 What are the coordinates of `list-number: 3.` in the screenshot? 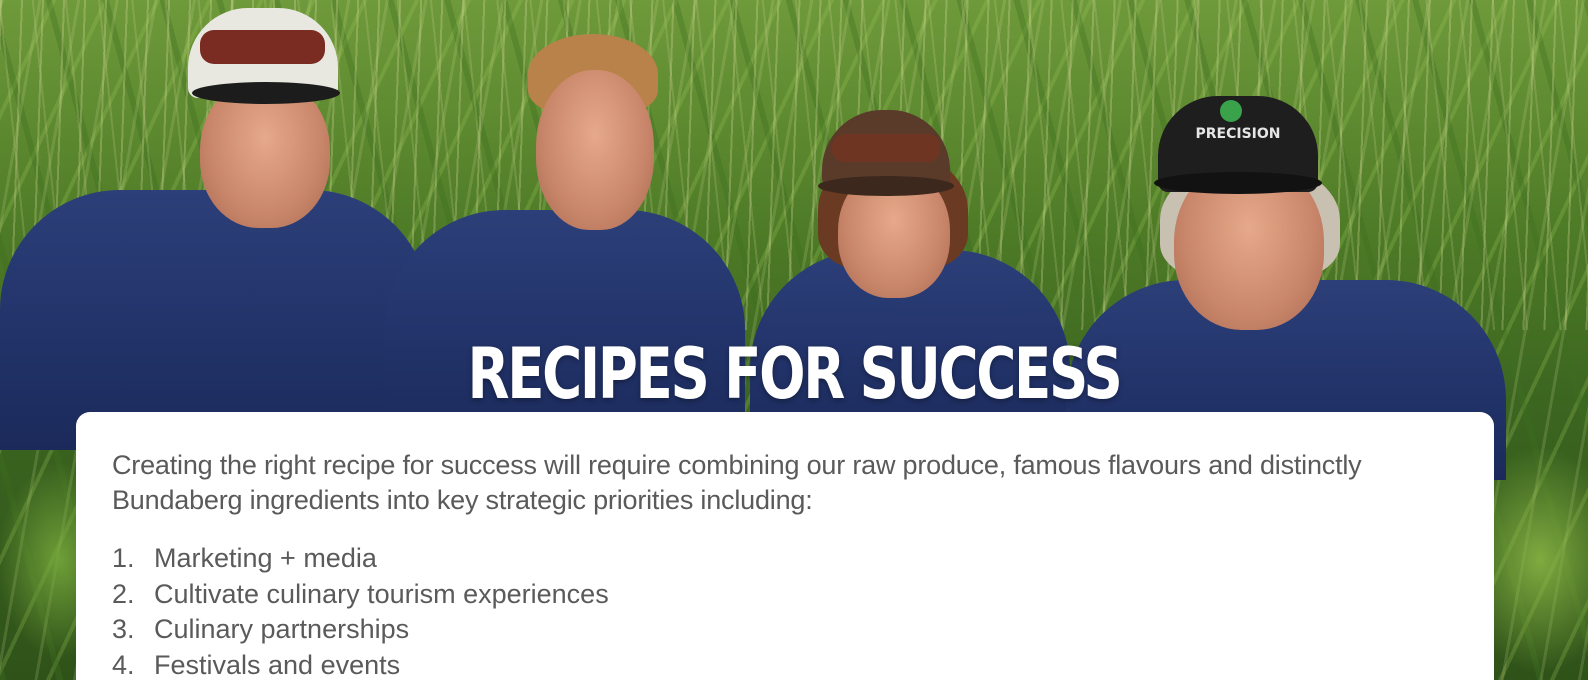 It's located at (123, 629).